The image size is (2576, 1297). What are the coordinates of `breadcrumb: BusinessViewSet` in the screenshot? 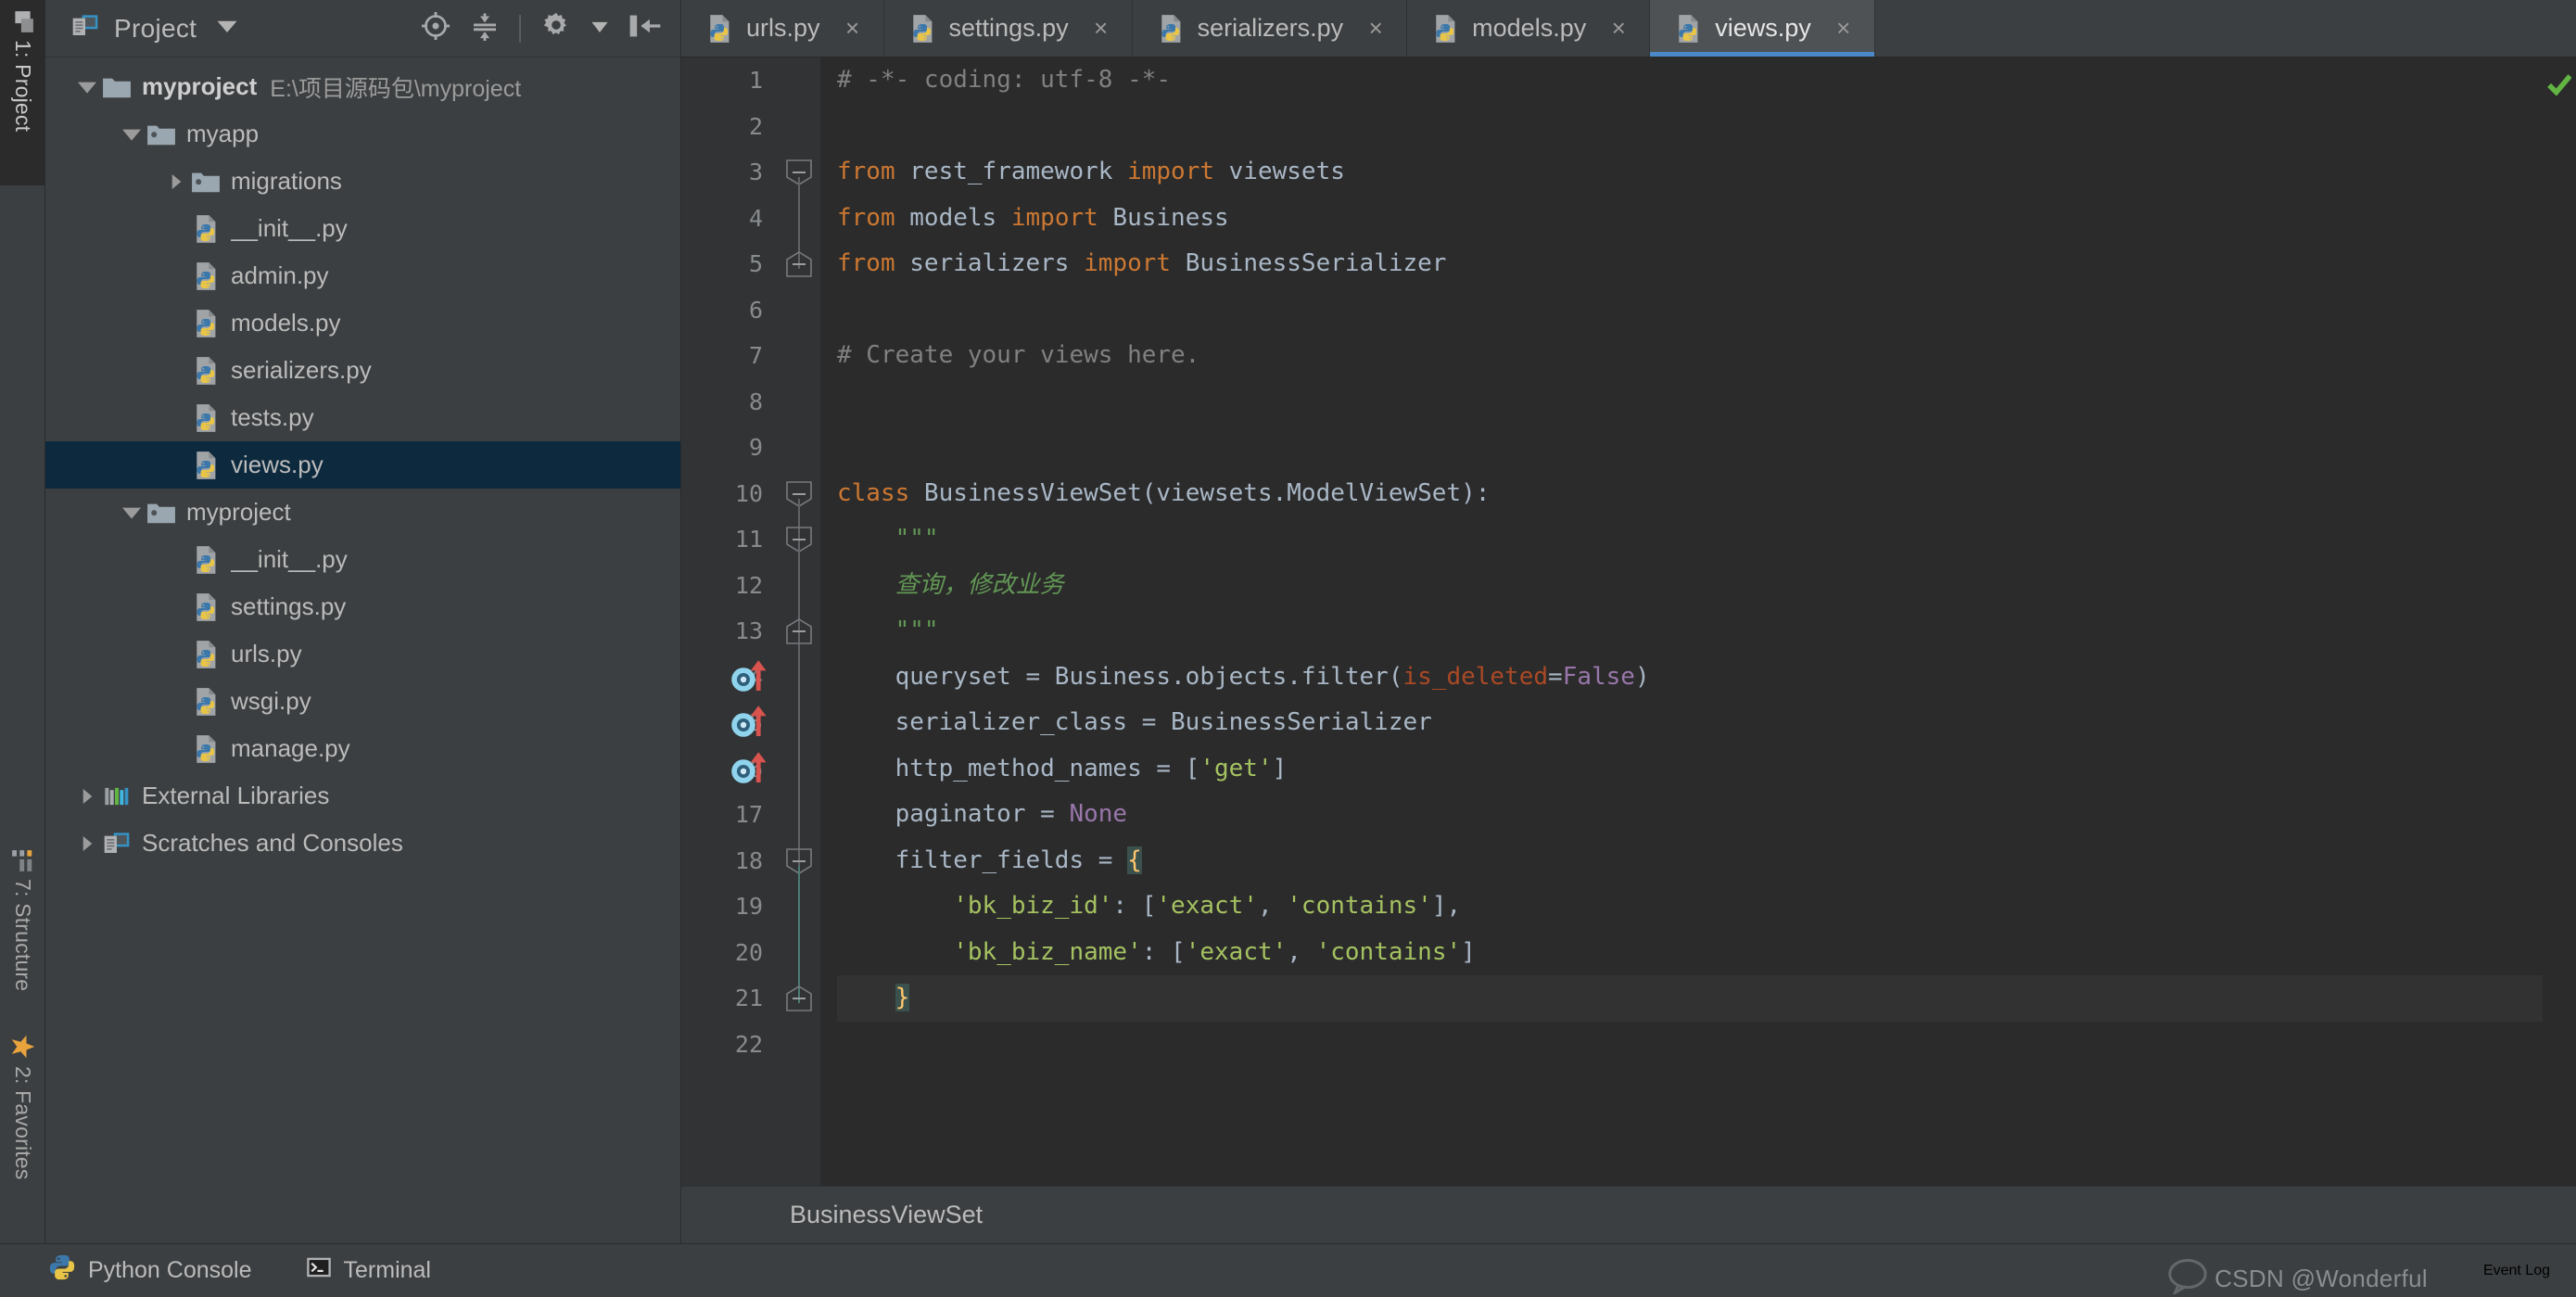 It's located at (1628, 1214).